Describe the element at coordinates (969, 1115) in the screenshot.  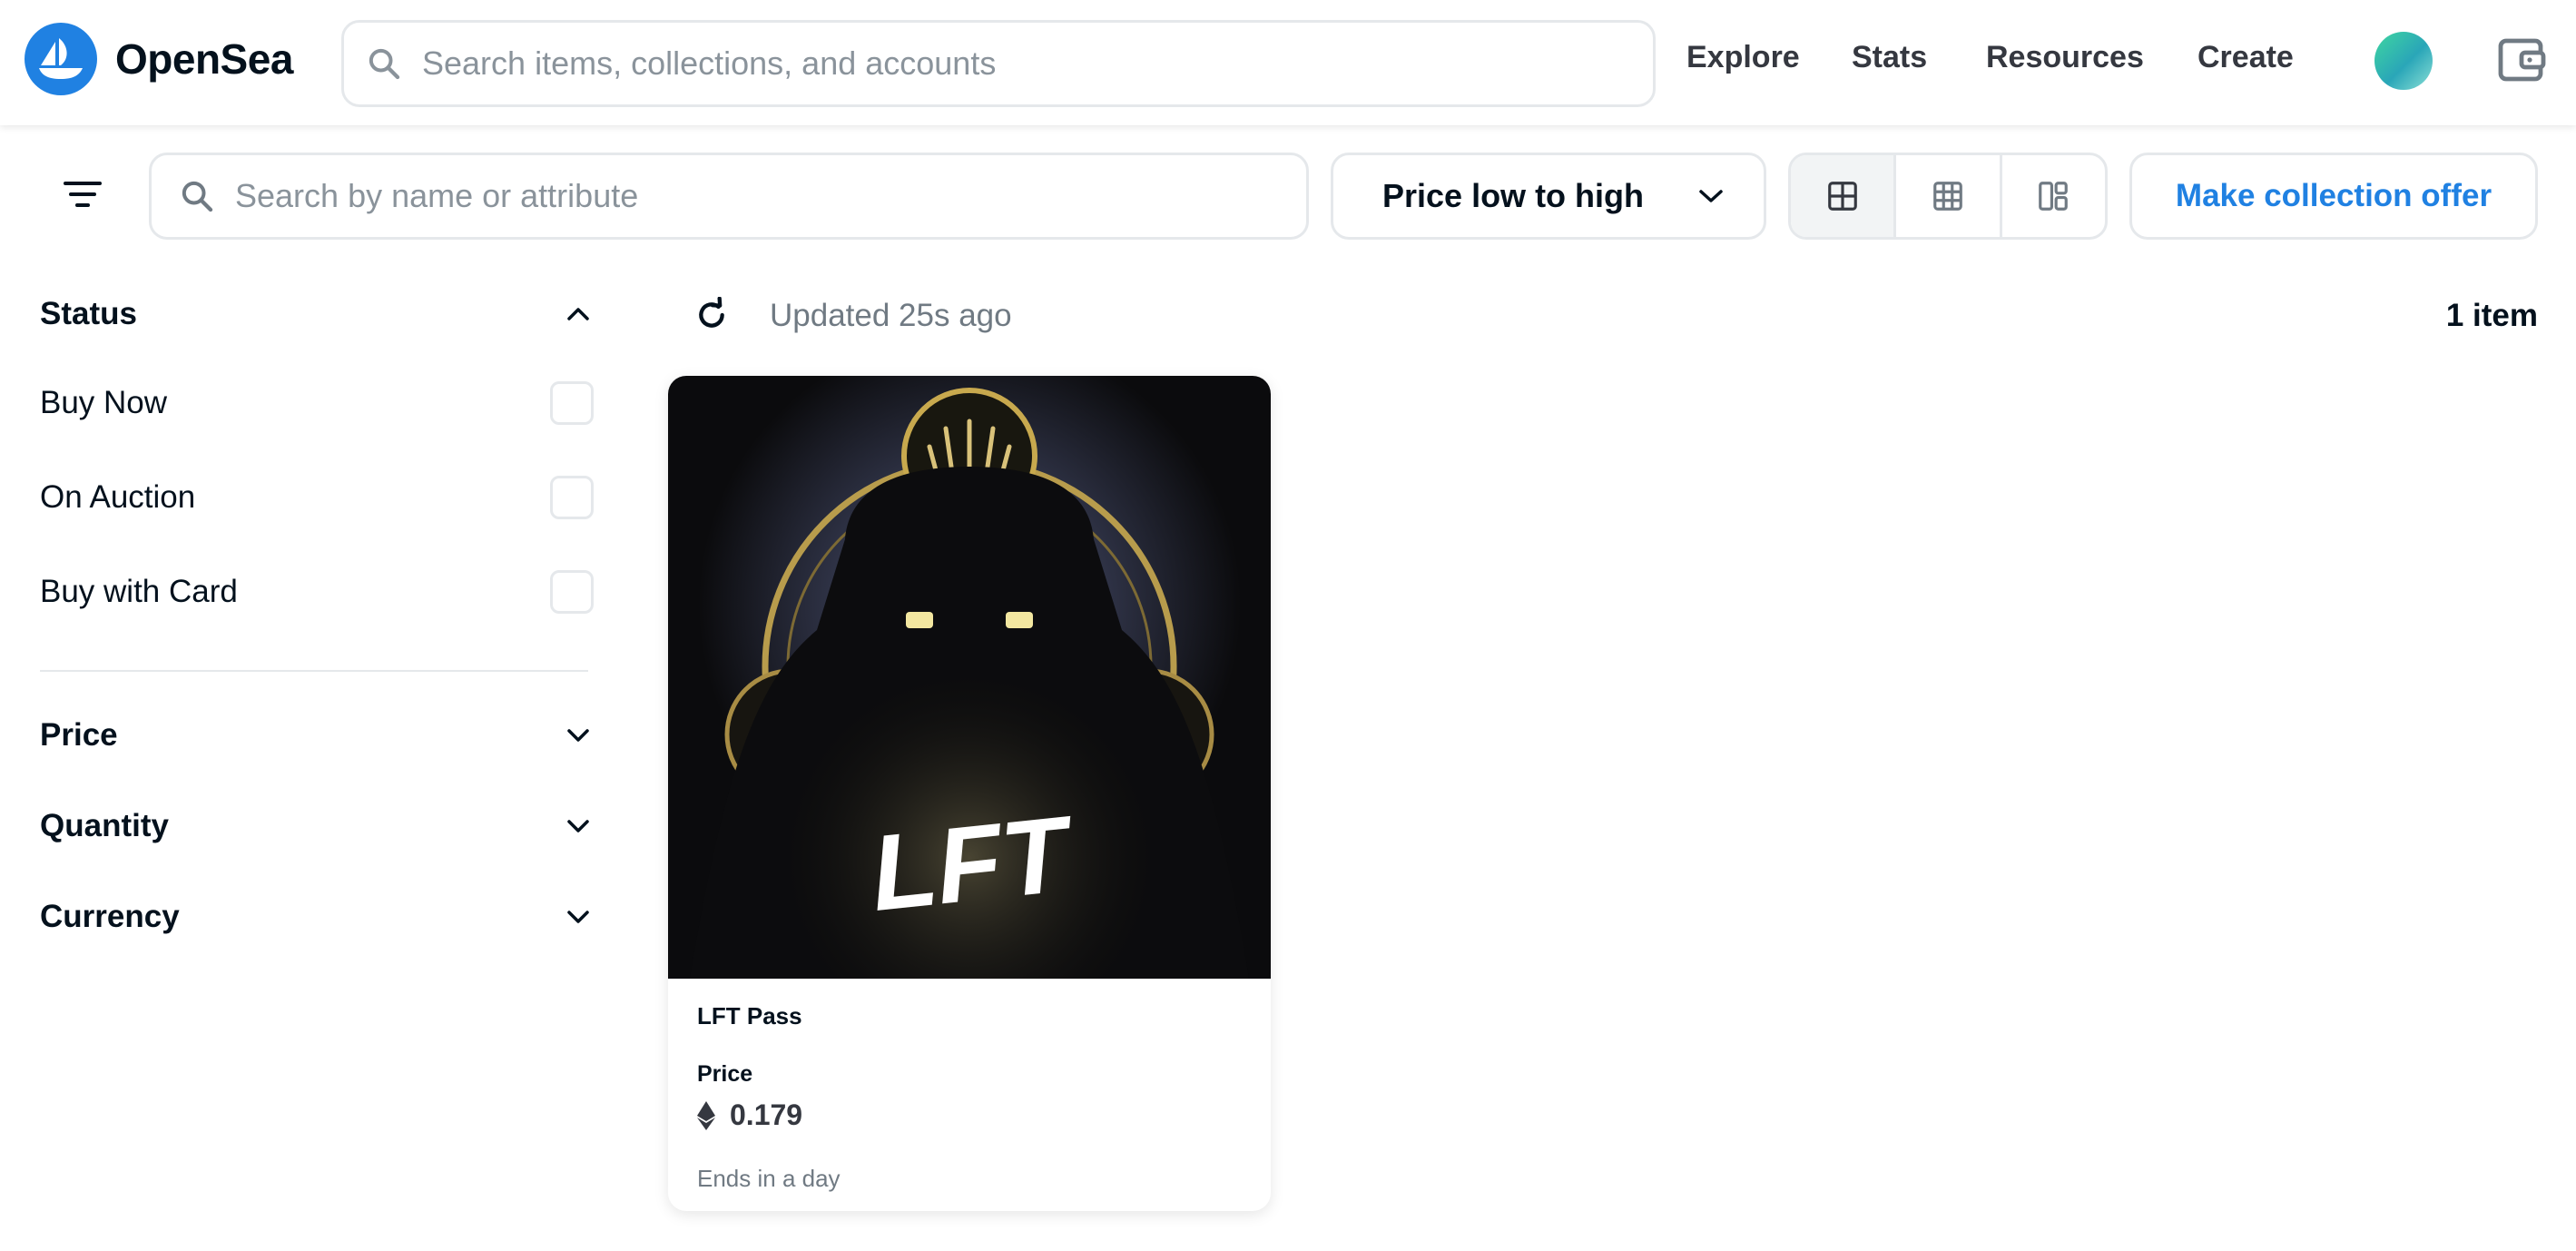
I see `price-row: 0.179` at that location.